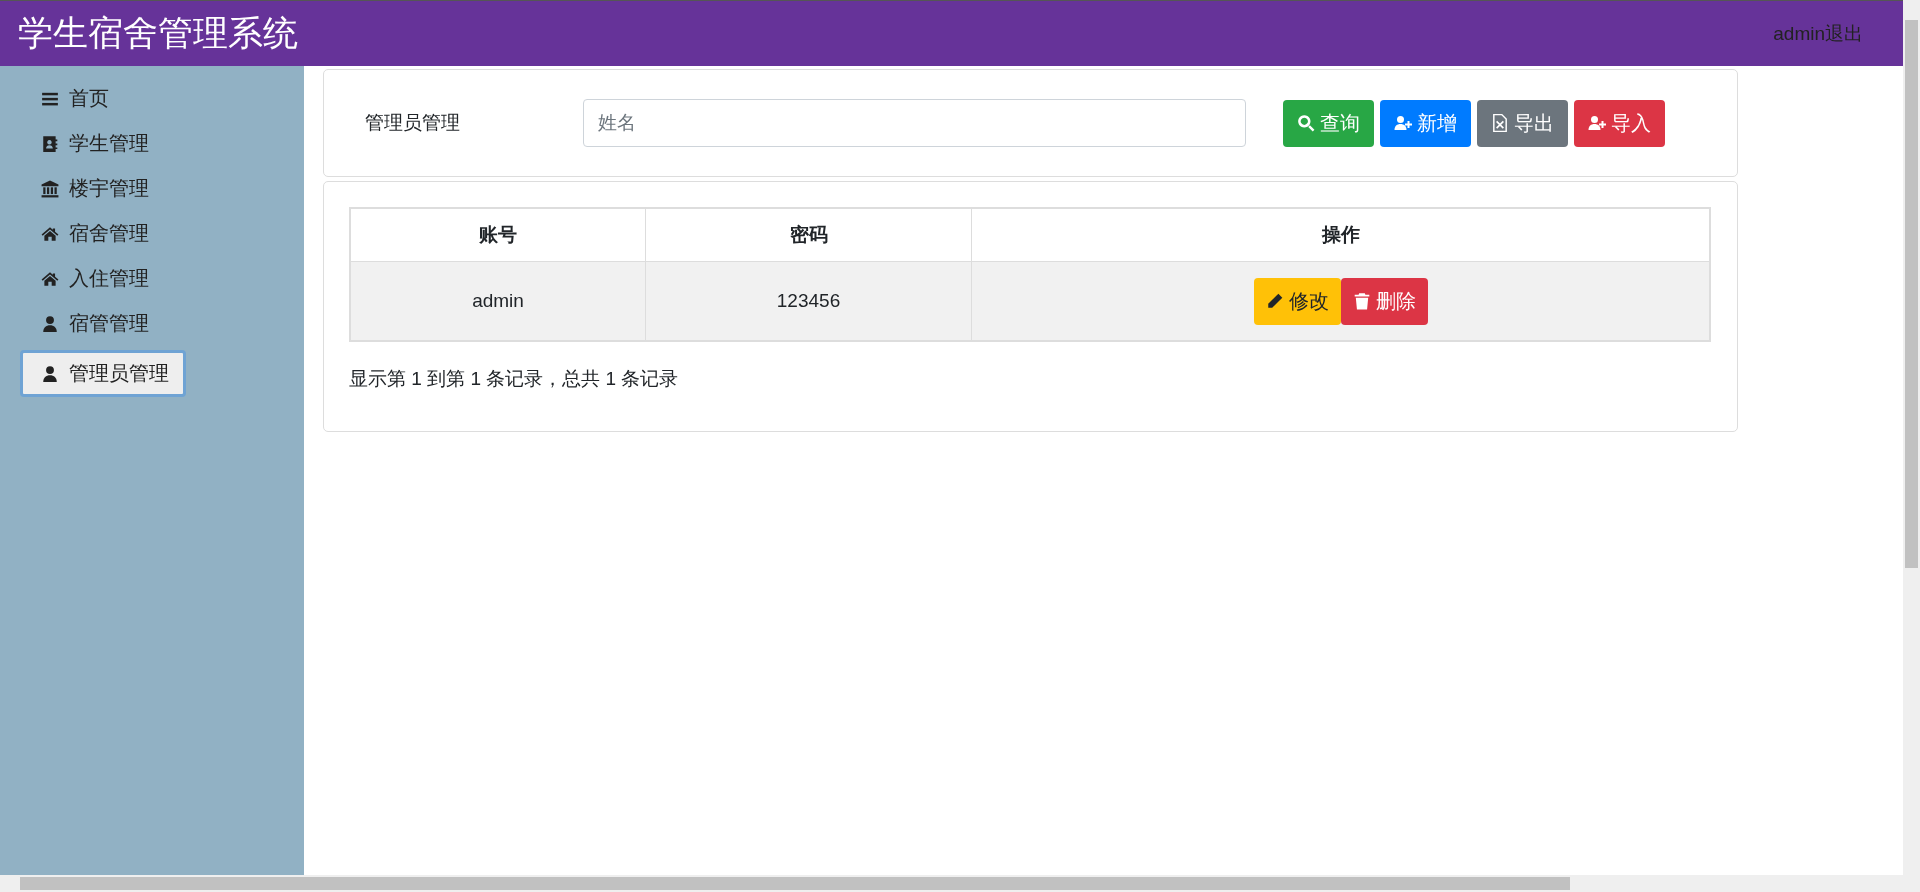  What do you see at coordinates (93, 233) in the screenshot?
I see `sidebar-item: 宿舍管理` at bounding box center [93, 233].